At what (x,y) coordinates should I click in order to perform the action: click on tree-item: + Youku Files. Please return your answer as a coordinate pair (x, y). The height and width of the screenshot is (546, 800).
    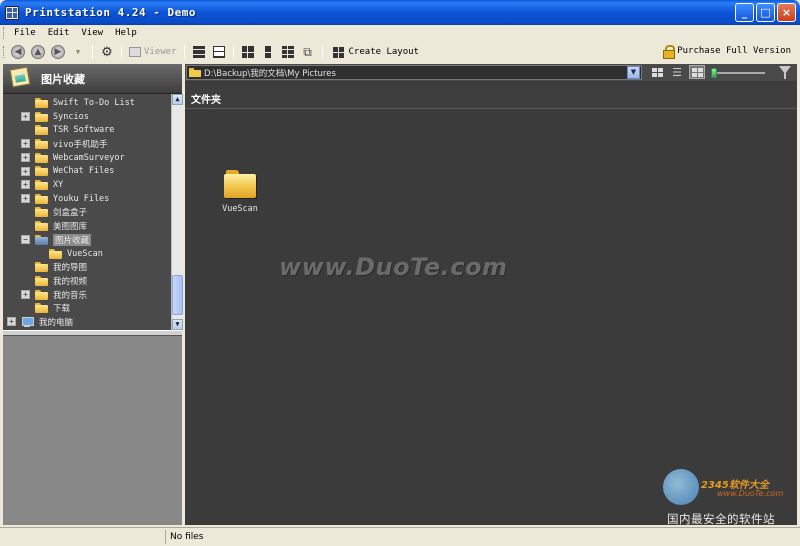
    Looking at the image, I should click on (65, 199).